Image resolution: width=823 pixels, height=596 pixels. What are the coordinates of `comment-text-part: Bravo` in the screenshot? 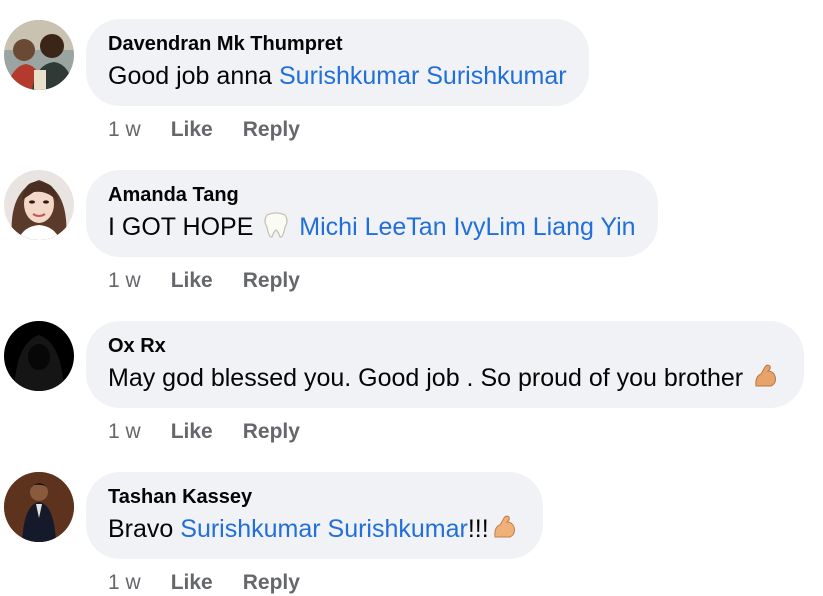 It's located at (144, 529).